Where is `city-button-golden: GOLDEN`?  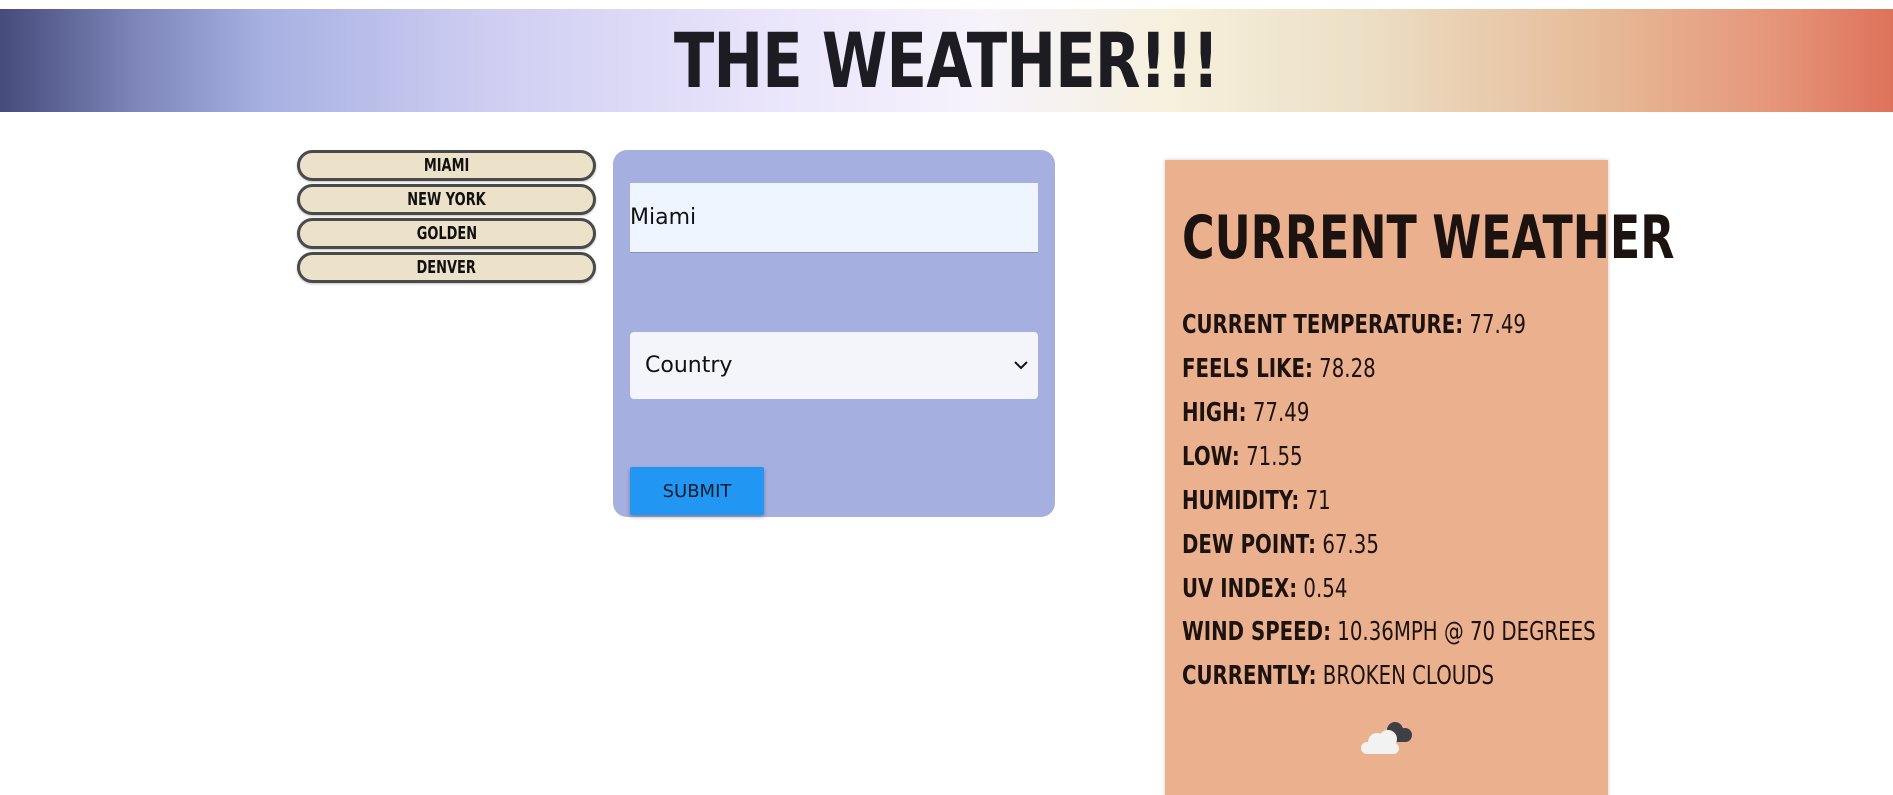 city-button-golden: GOLDEN is located at coordinates (446, 233).